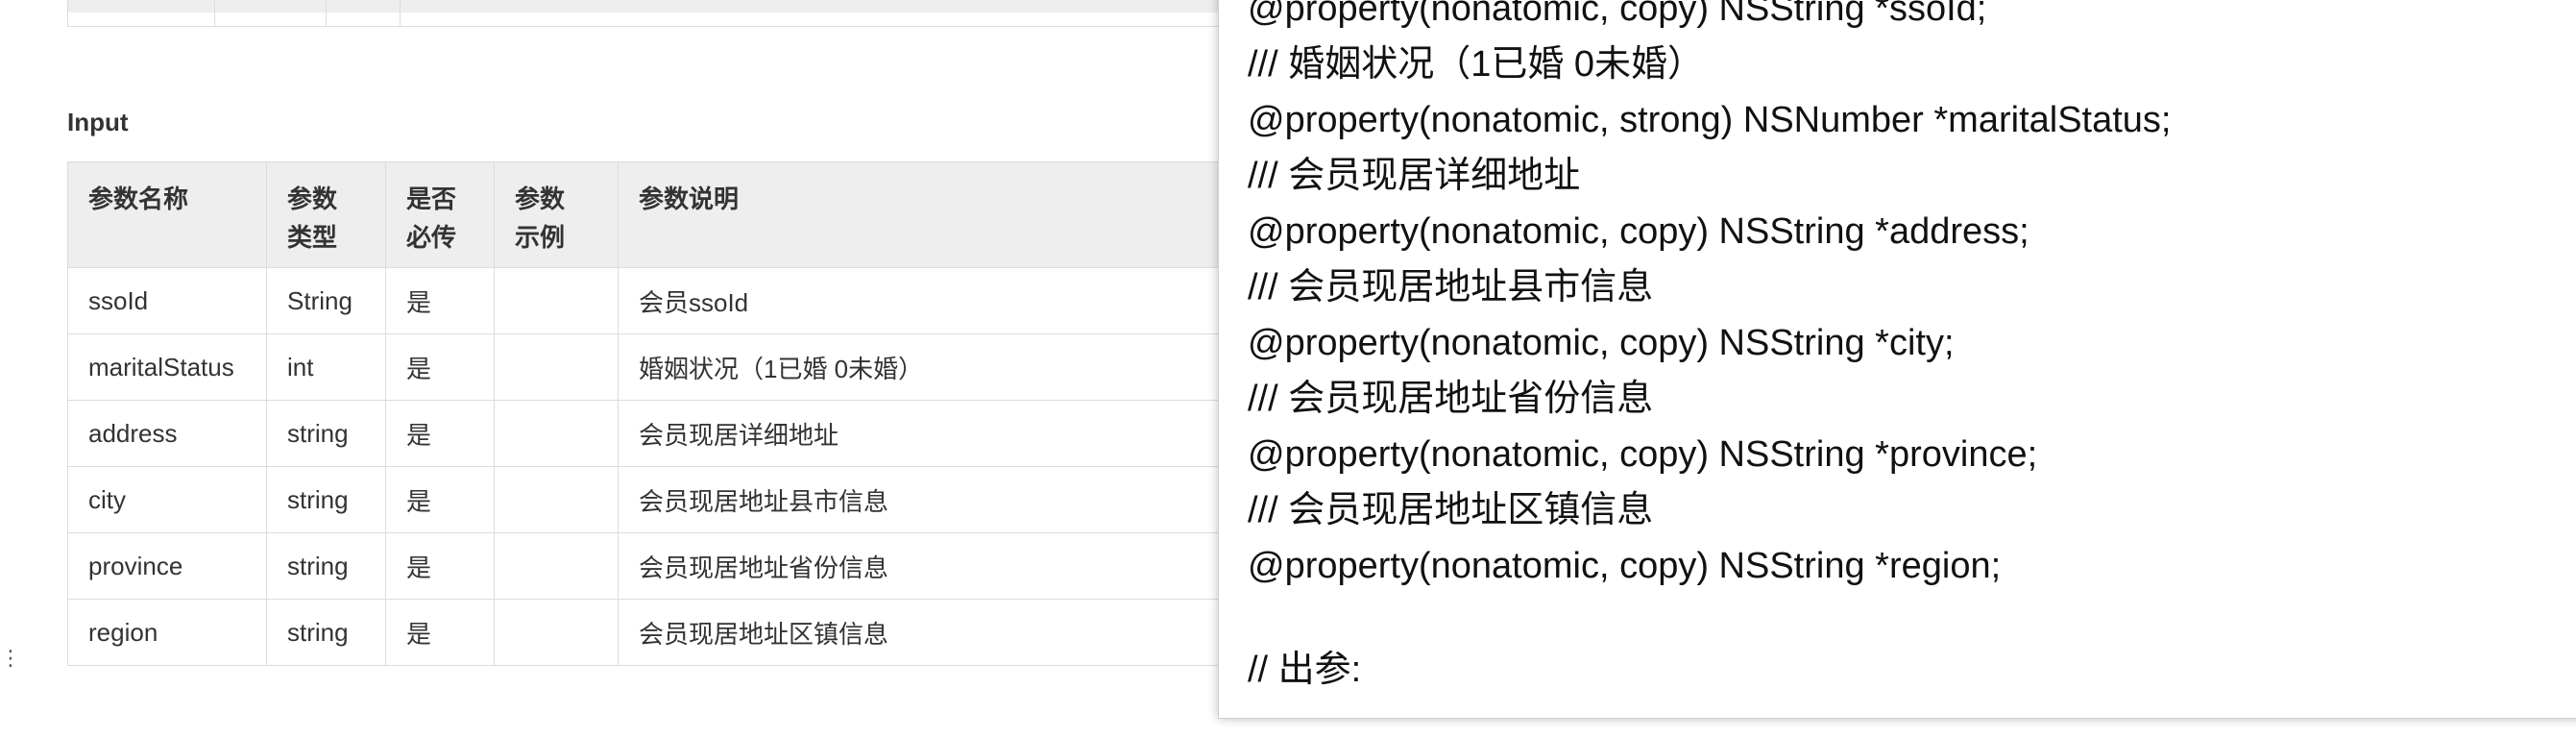 The height and width of the screenshot is (738, 2576). What do you see at coordinates (946, 434) in the screenshot?
I see `cell-desc: 会员现居详细地址` at bounding box center [946, 434].